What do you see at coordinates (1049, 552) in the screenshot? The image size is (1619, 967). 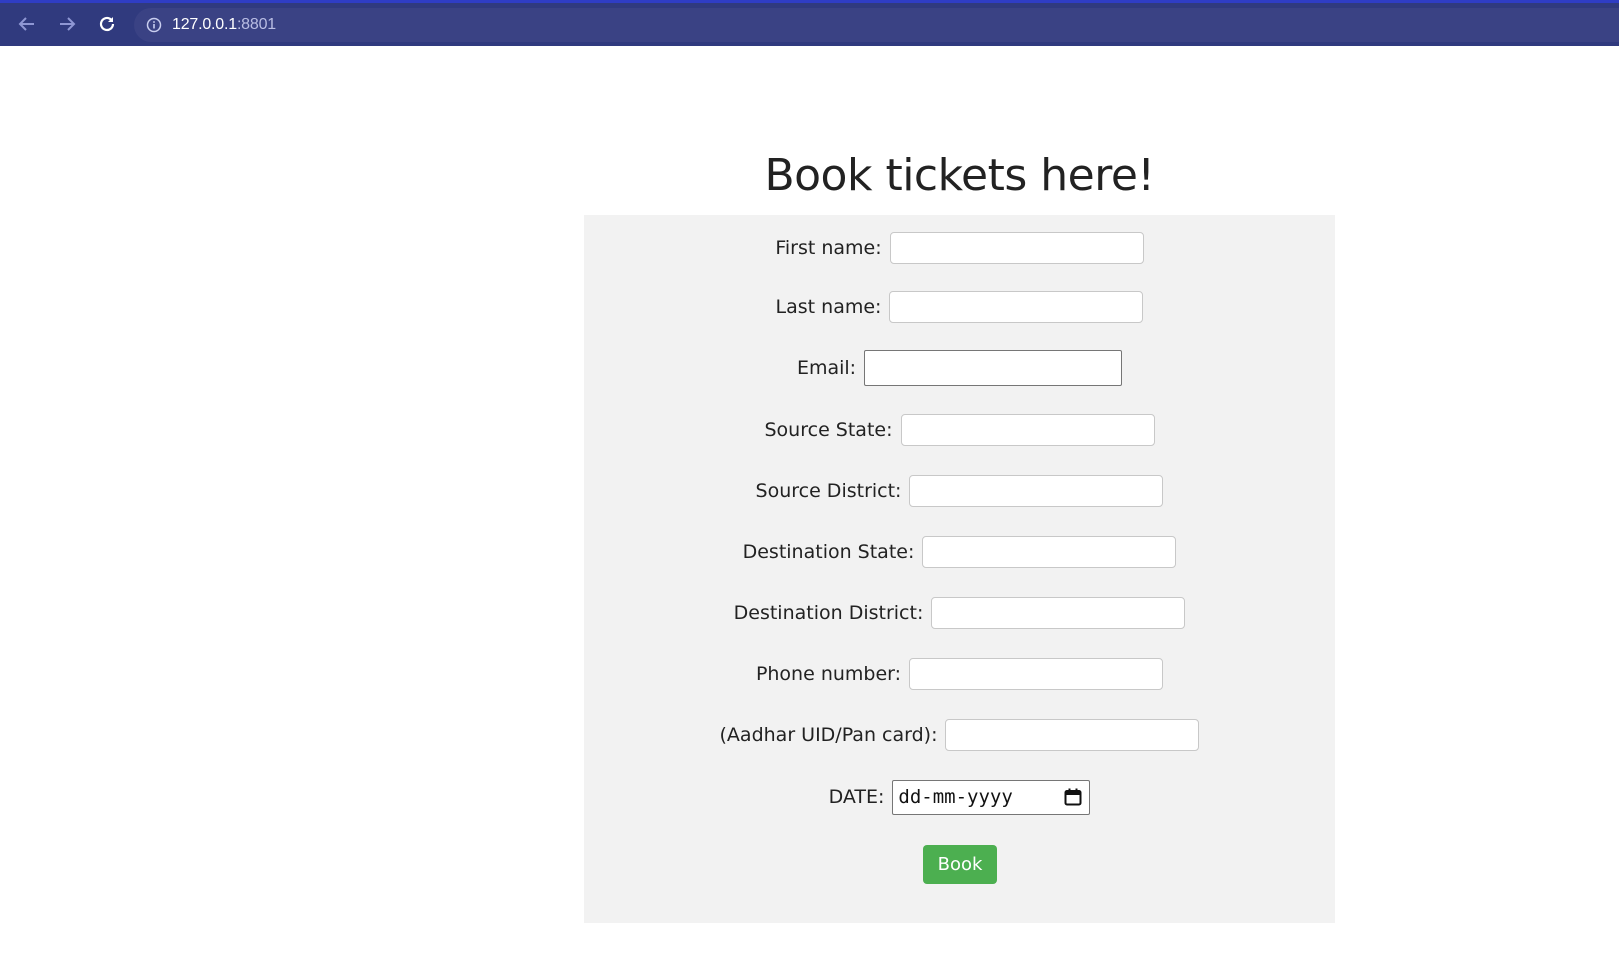 I see `destination-state-input` at bounding box center [1049, 552].